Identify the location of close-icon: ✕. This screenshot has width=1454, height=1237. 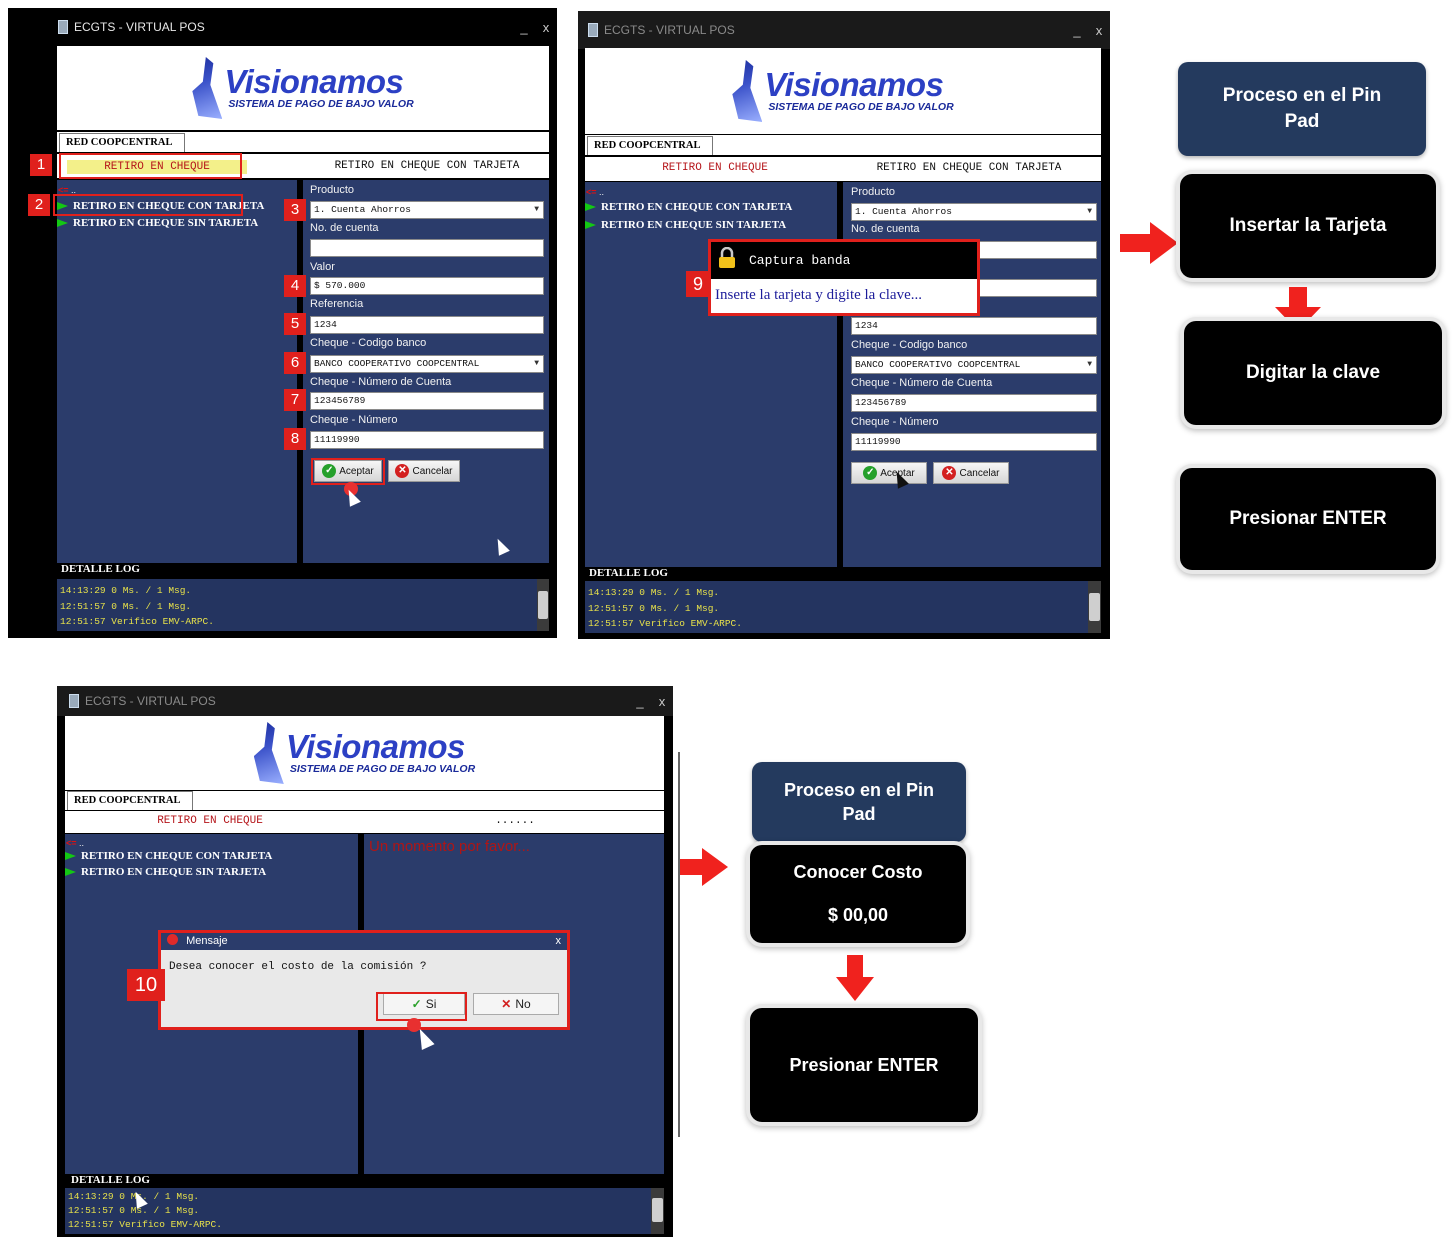
(506, 1004).